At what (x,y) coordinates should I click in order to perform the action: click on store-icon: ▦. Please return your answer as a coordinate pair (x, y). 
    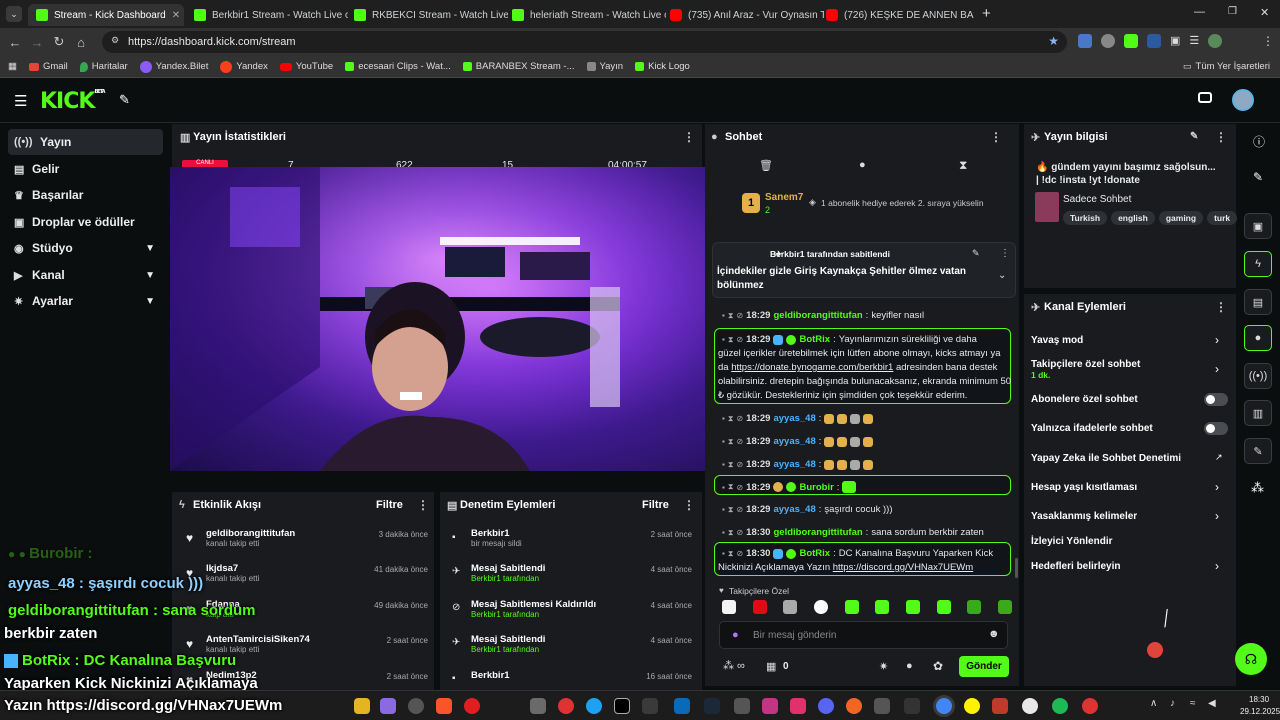
    Looking at the image, I should click on (771, 666).